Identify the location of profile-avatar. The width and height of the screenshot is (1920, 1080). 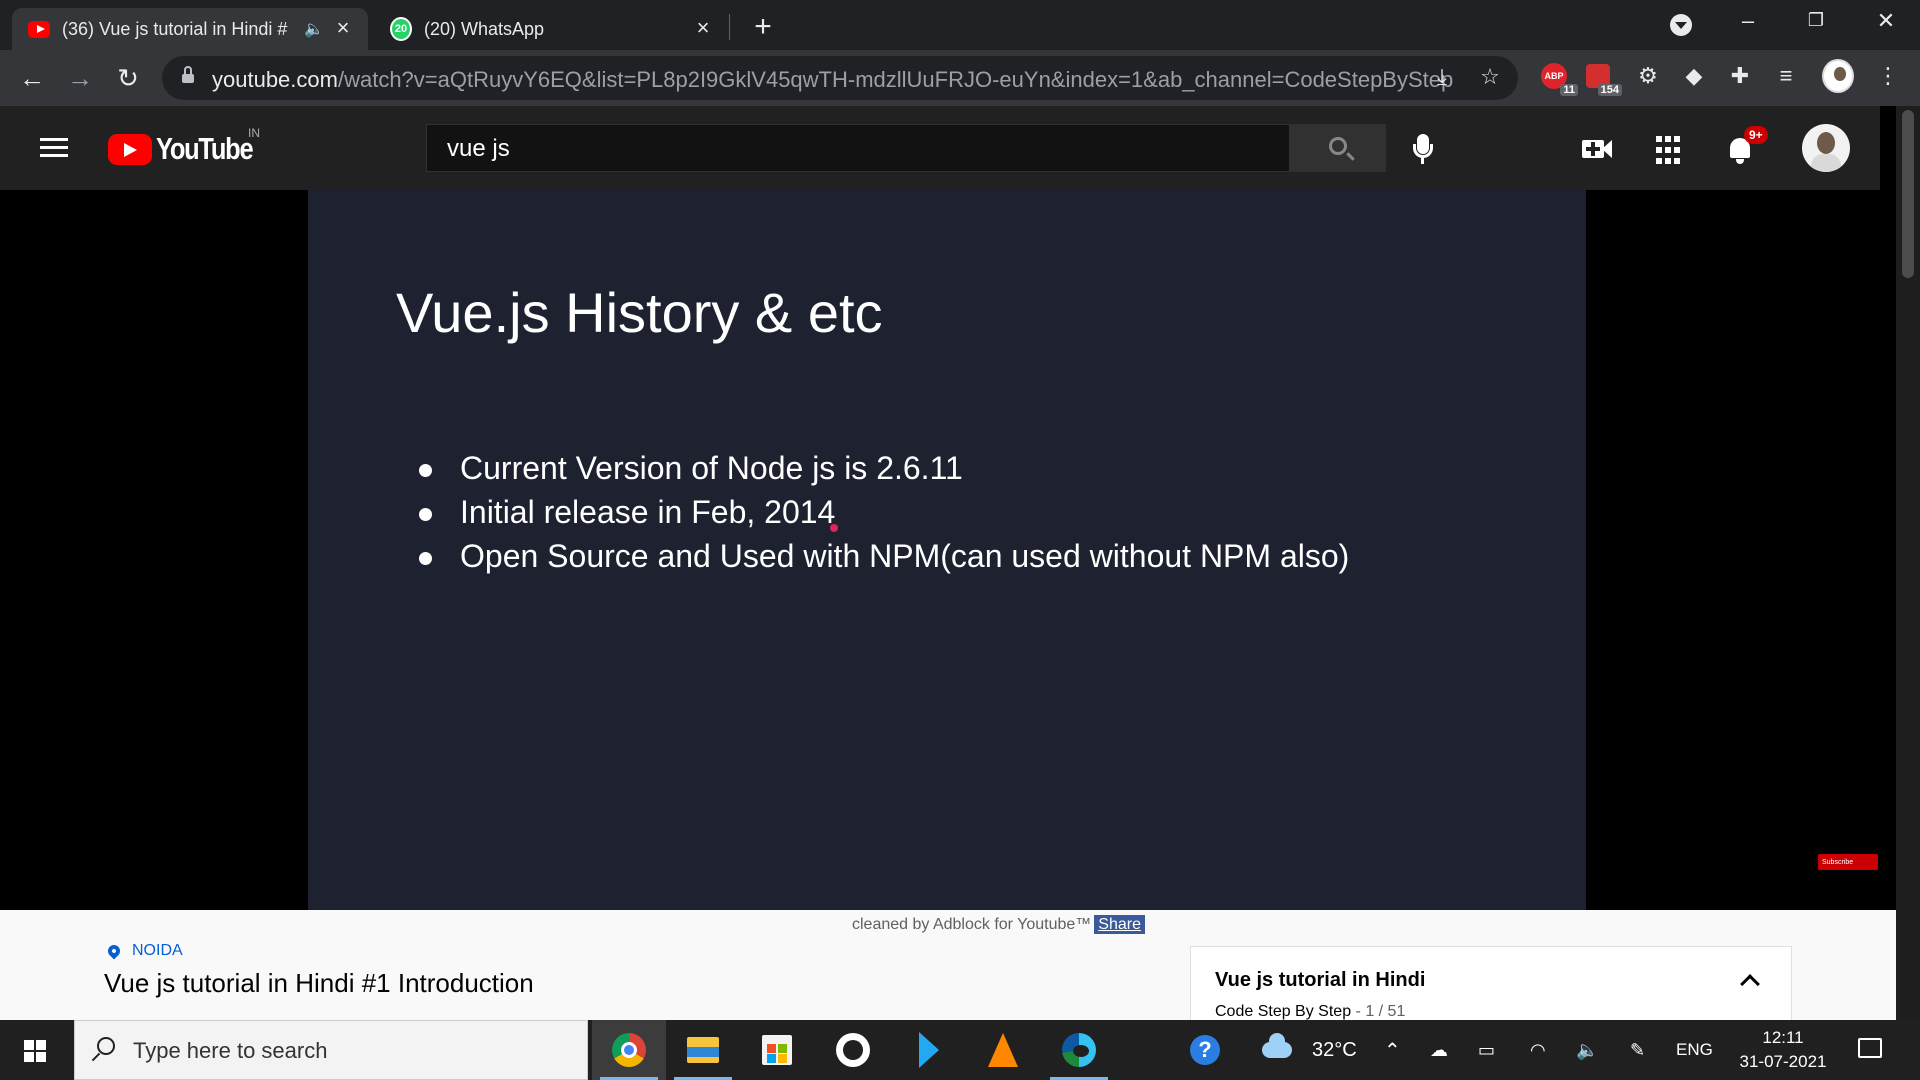
(1838, 76).